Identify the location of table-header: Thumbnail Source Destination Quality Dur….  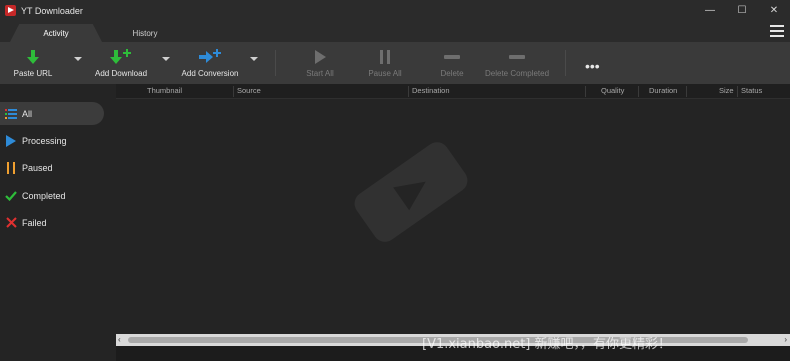
(453, 91).